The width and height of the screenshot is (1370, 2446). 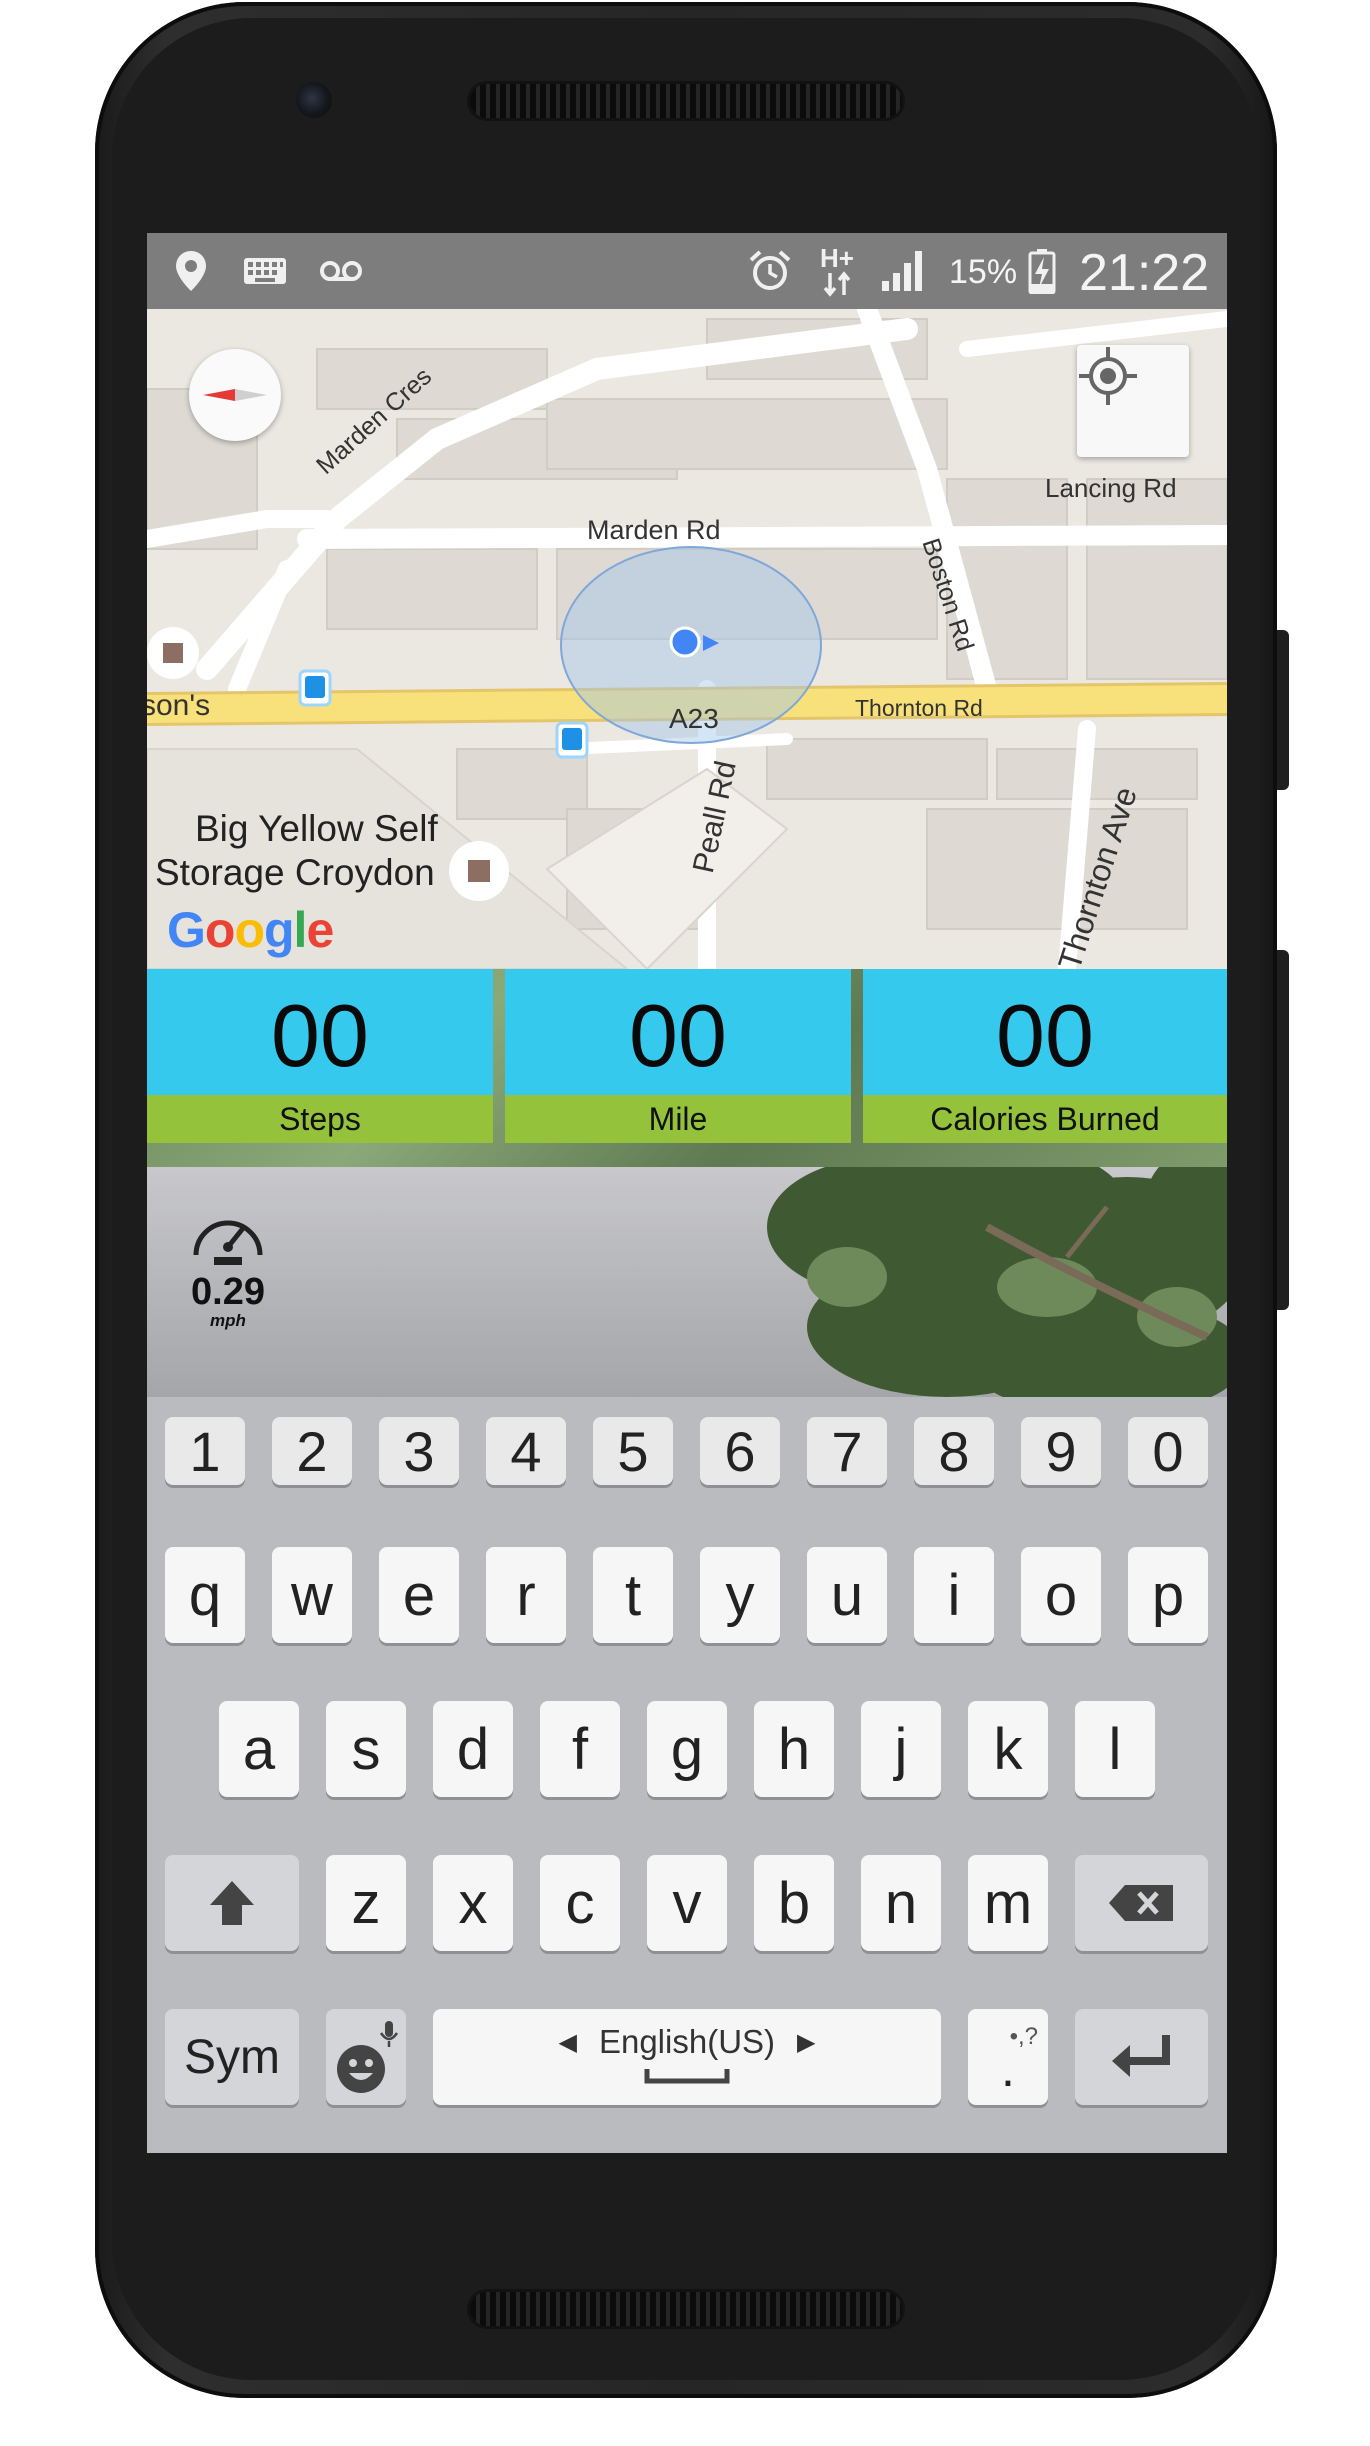 I want to click on network-hplus-icon: H+, so click(x=837, y=271).